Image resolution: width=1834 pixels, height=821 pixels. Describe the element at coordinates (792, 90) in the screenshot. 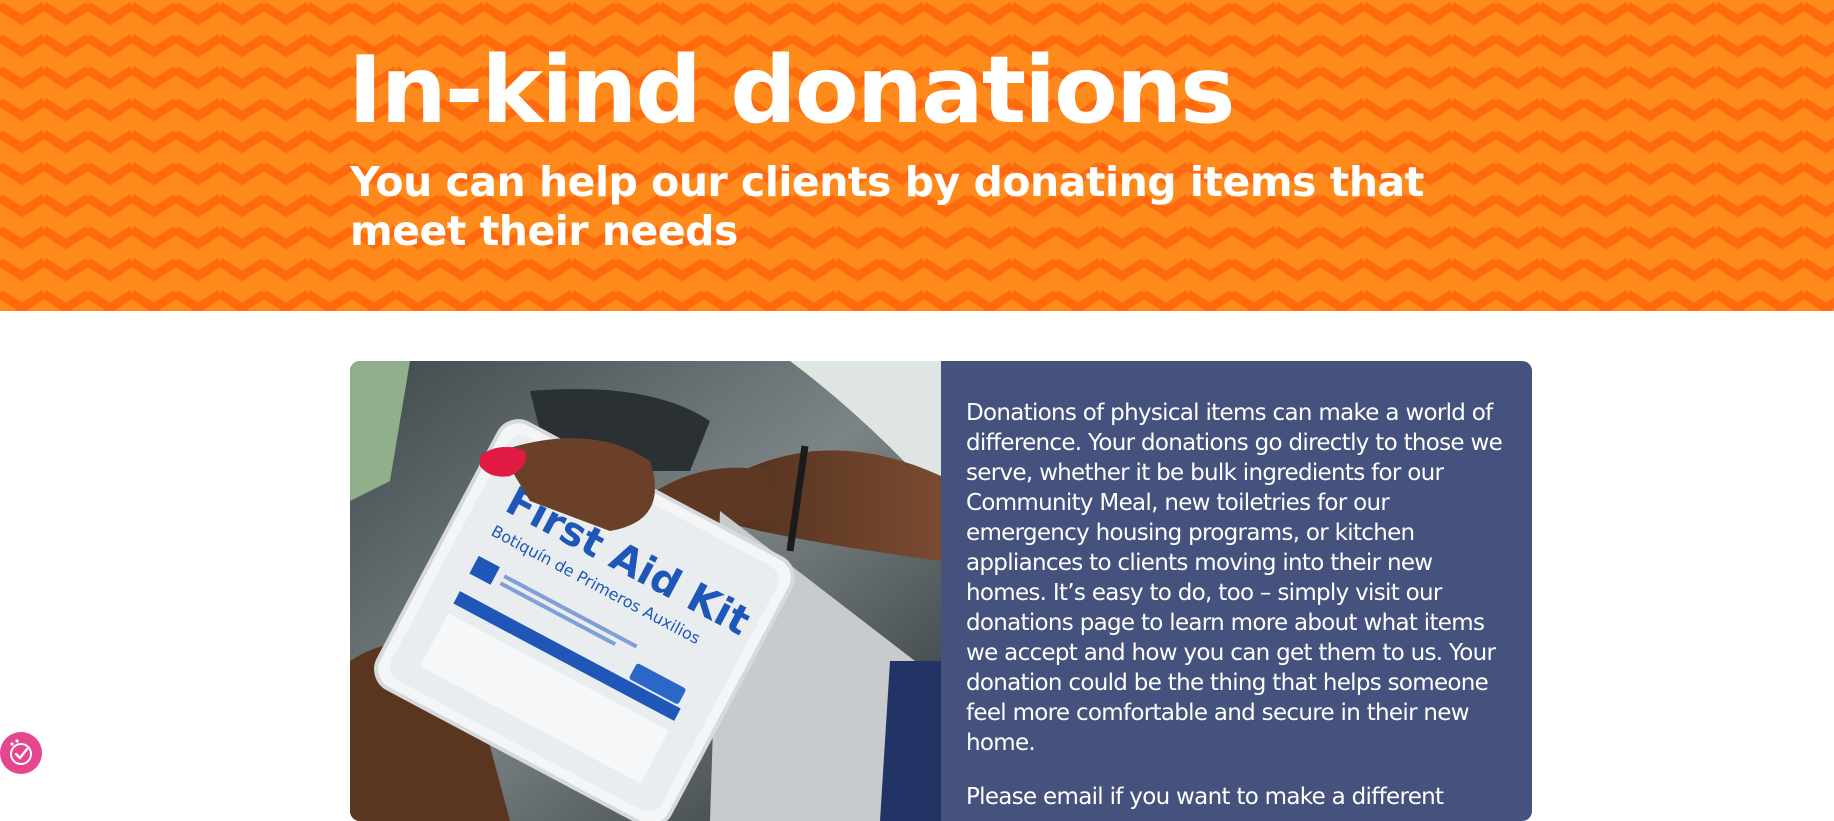

I see `page-title: In-kind donations` at that location.